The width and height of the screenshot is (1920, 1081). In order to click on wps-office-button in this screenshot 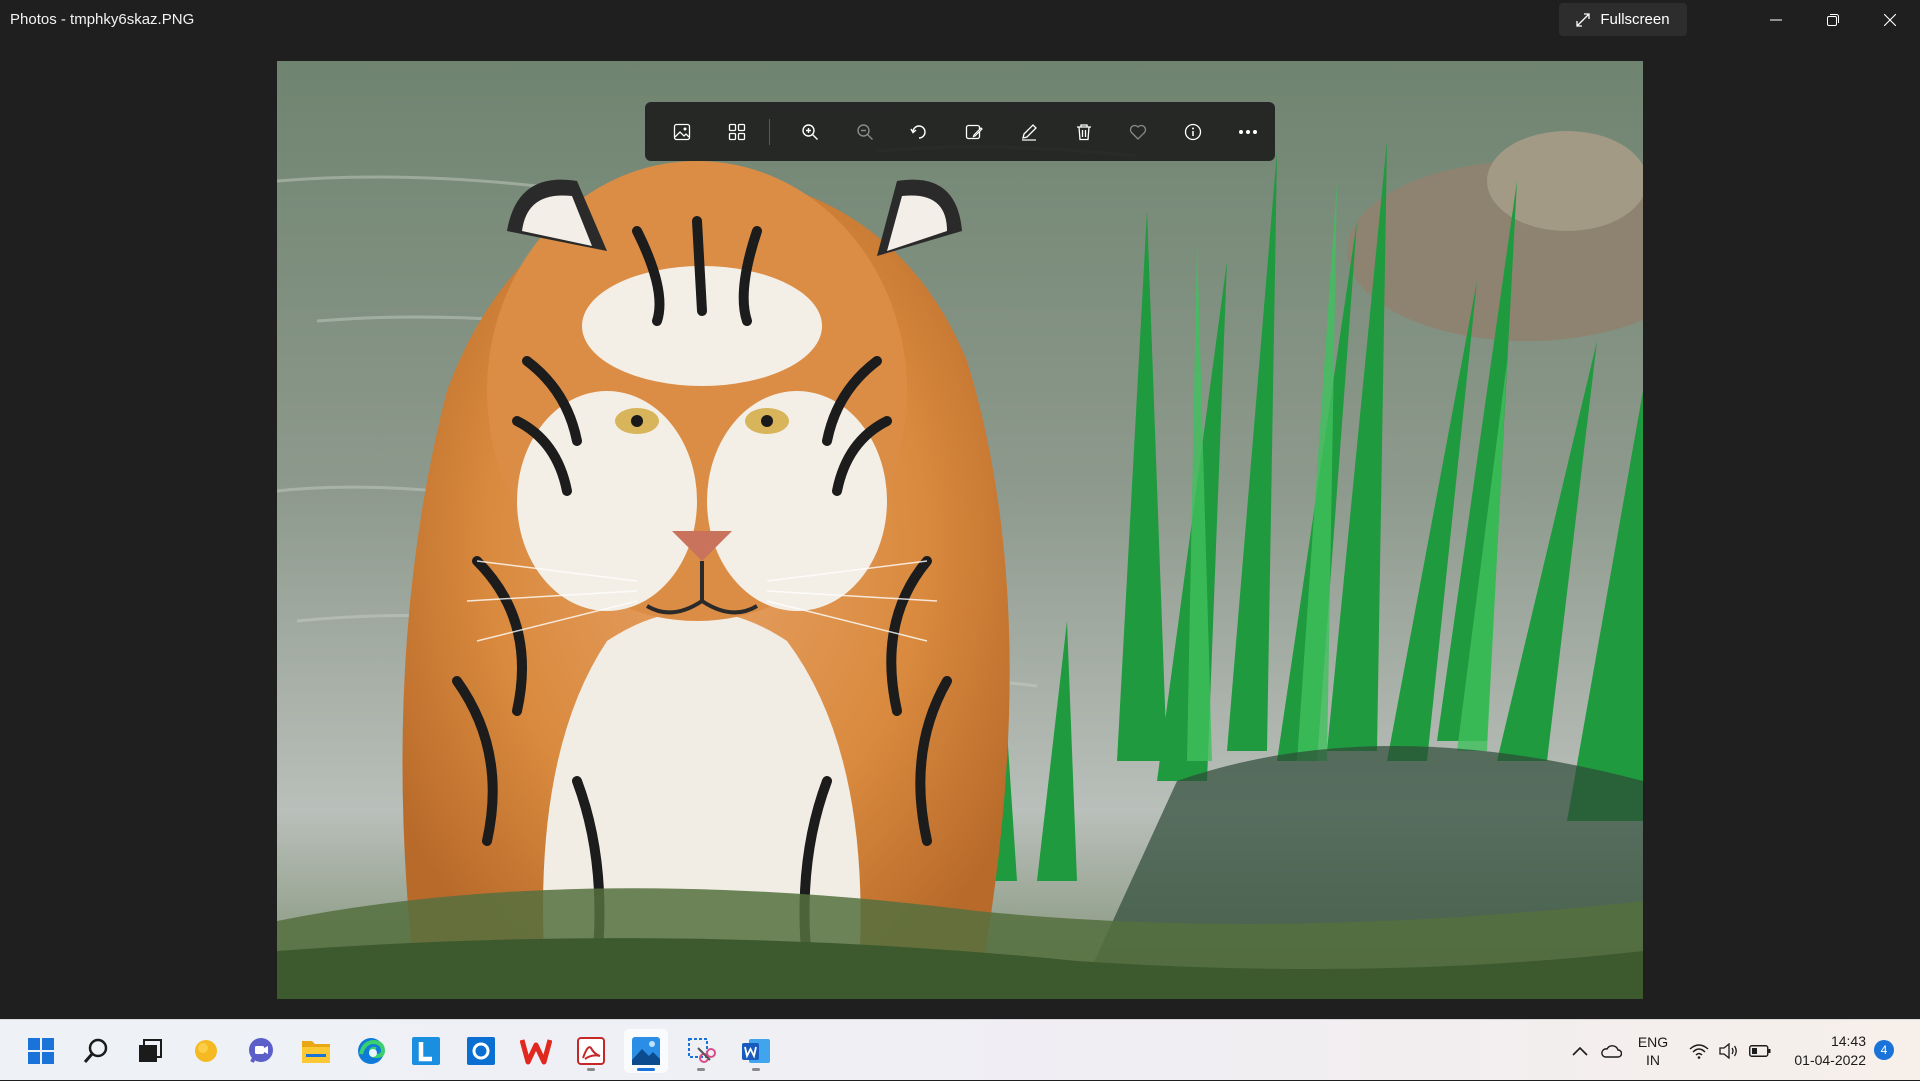, I will do `click(536, 1051)`.